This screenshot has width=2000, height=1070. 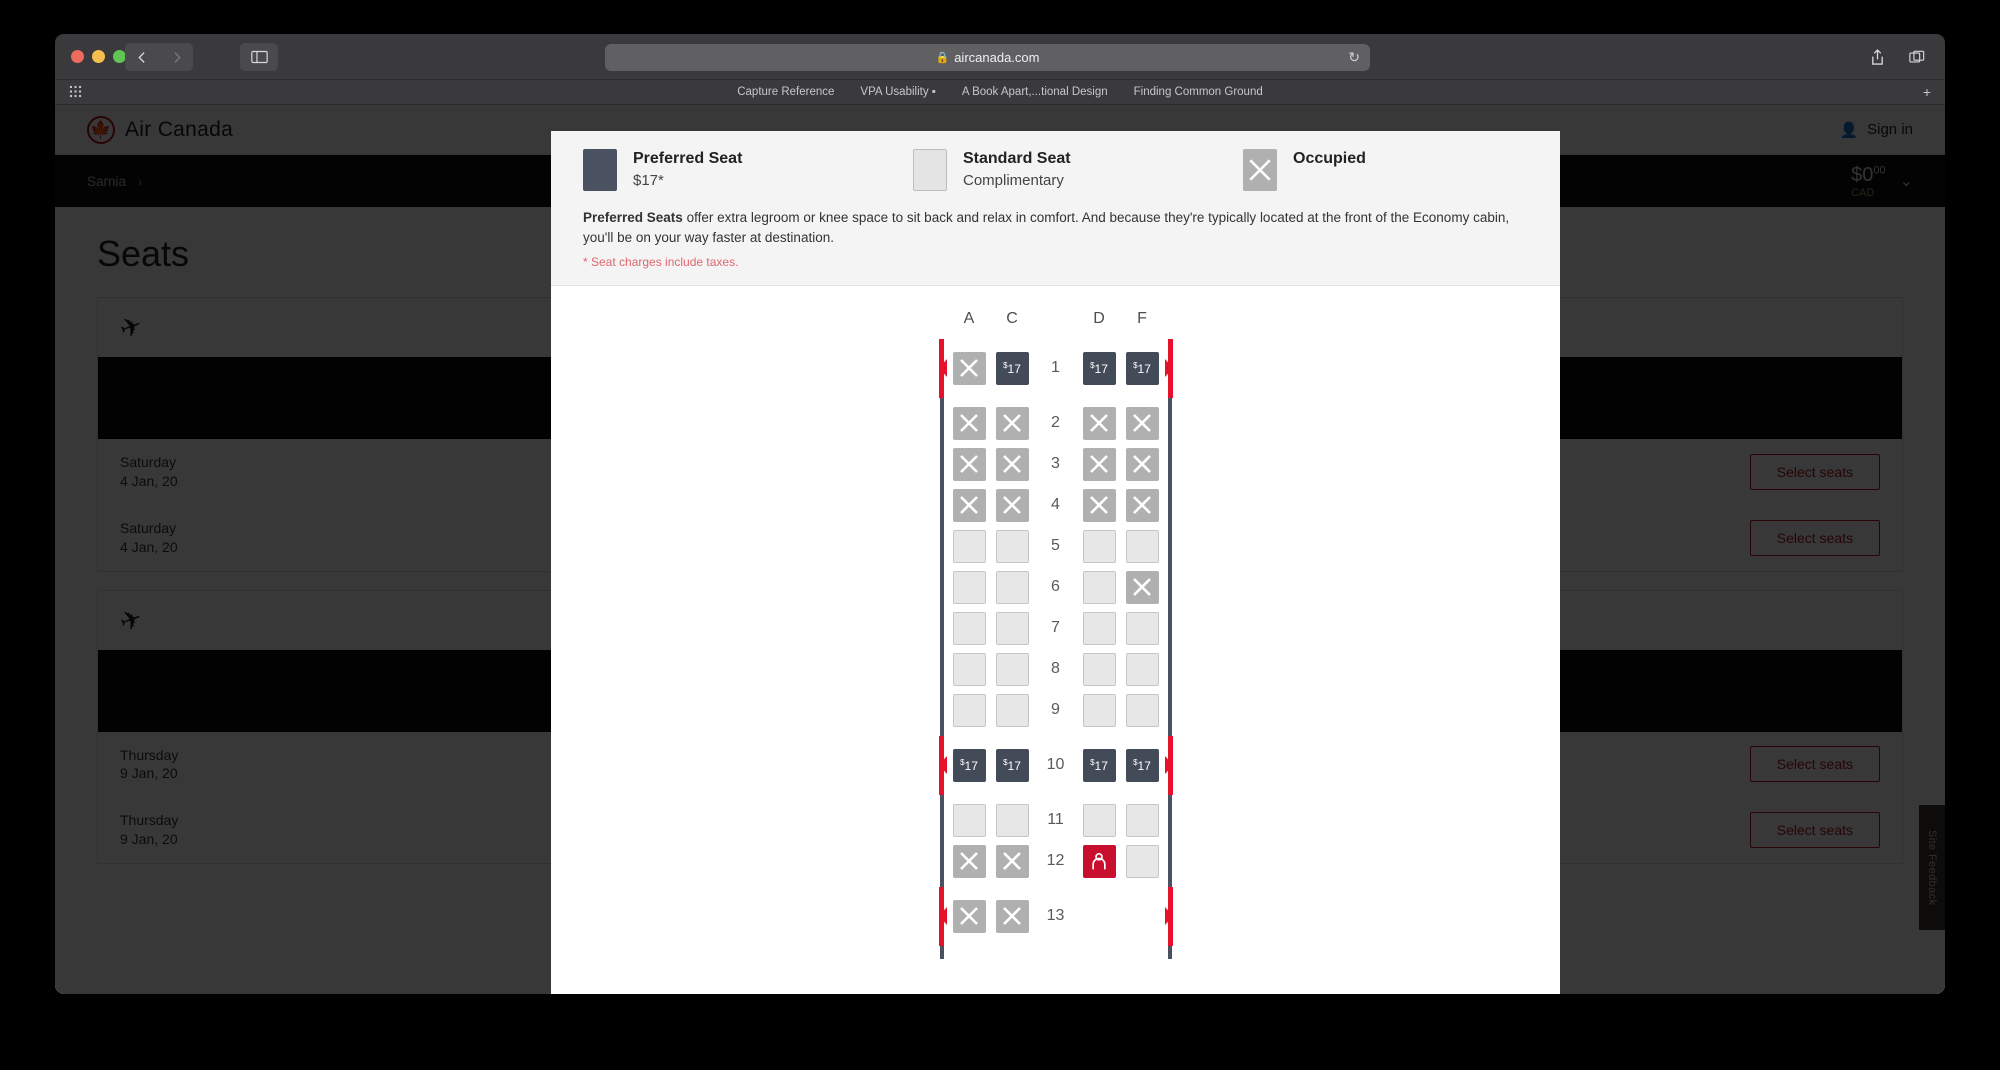 What do you see at coordinates (600, 170) in the screenshot?
I see `preferred-seat-swatch` at bounding box center [600, 170].